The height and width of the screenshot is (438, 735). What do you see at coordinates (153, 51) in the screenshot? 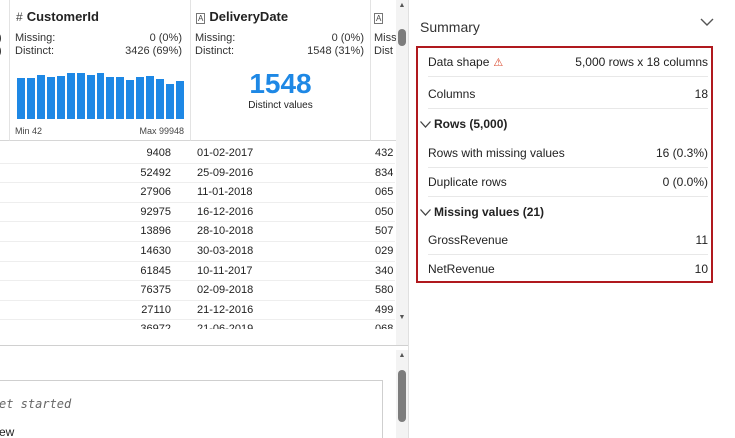
I see `distinct-value: 3426 (69%)` at bounding box center [153, 51].